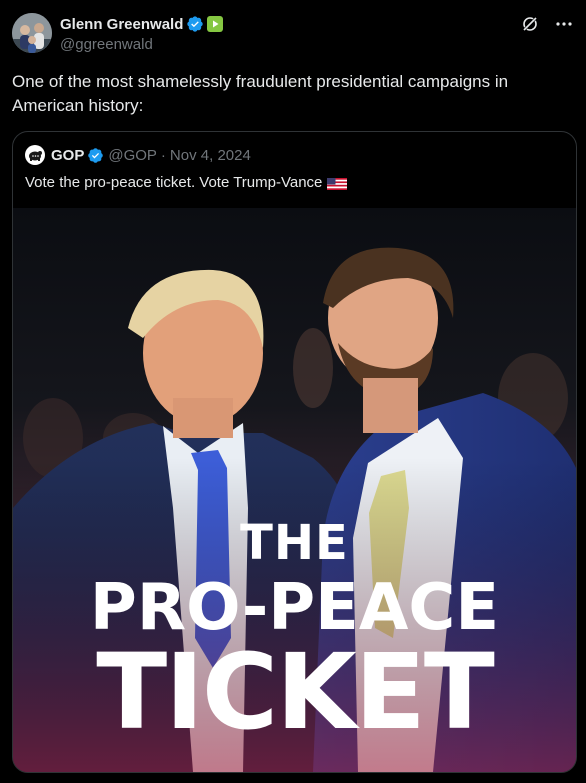 The height and width of the screenshot is (783, 586). What do you see at coordinates (95, 155) in the screenshot?
I see `quoted-verified-badge-icon` at bounding box center [95, 155].